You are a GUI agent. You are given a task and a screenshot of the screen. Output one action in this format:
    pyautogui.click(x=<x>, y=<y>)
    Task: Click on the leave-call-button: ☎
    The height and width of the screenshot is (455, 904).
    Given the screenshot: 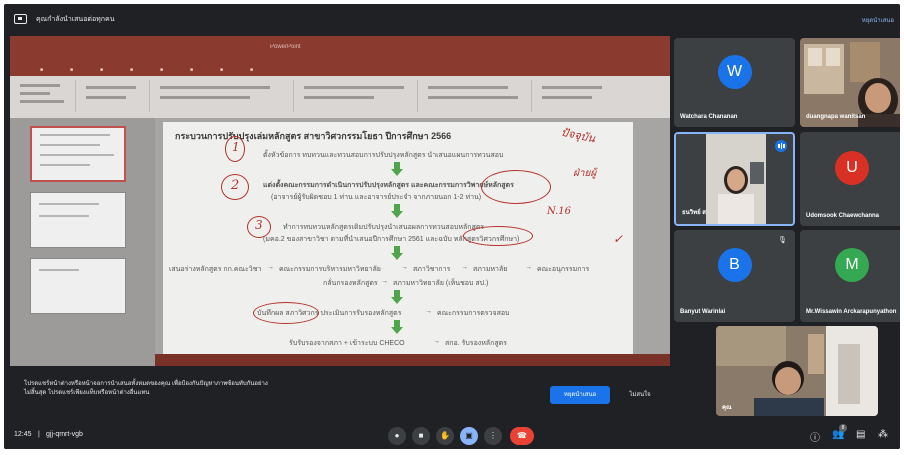 What is the action you would take?
    pyautogui.click(x=522, y=436)
    